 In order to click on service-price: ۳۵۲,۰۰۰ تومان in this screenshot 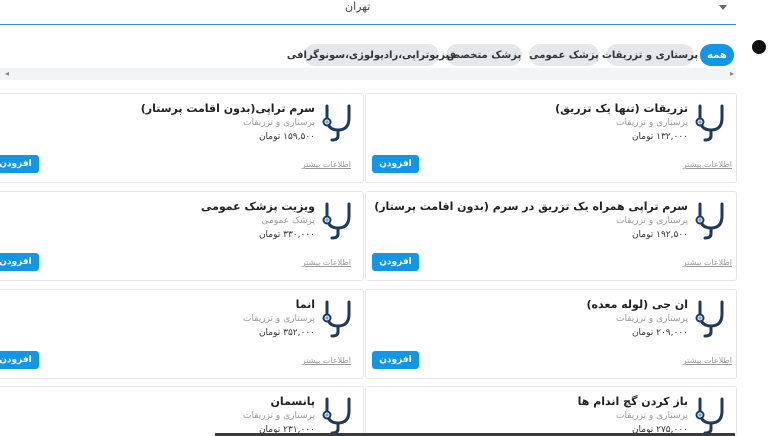, I will do `click(286, 333)`.